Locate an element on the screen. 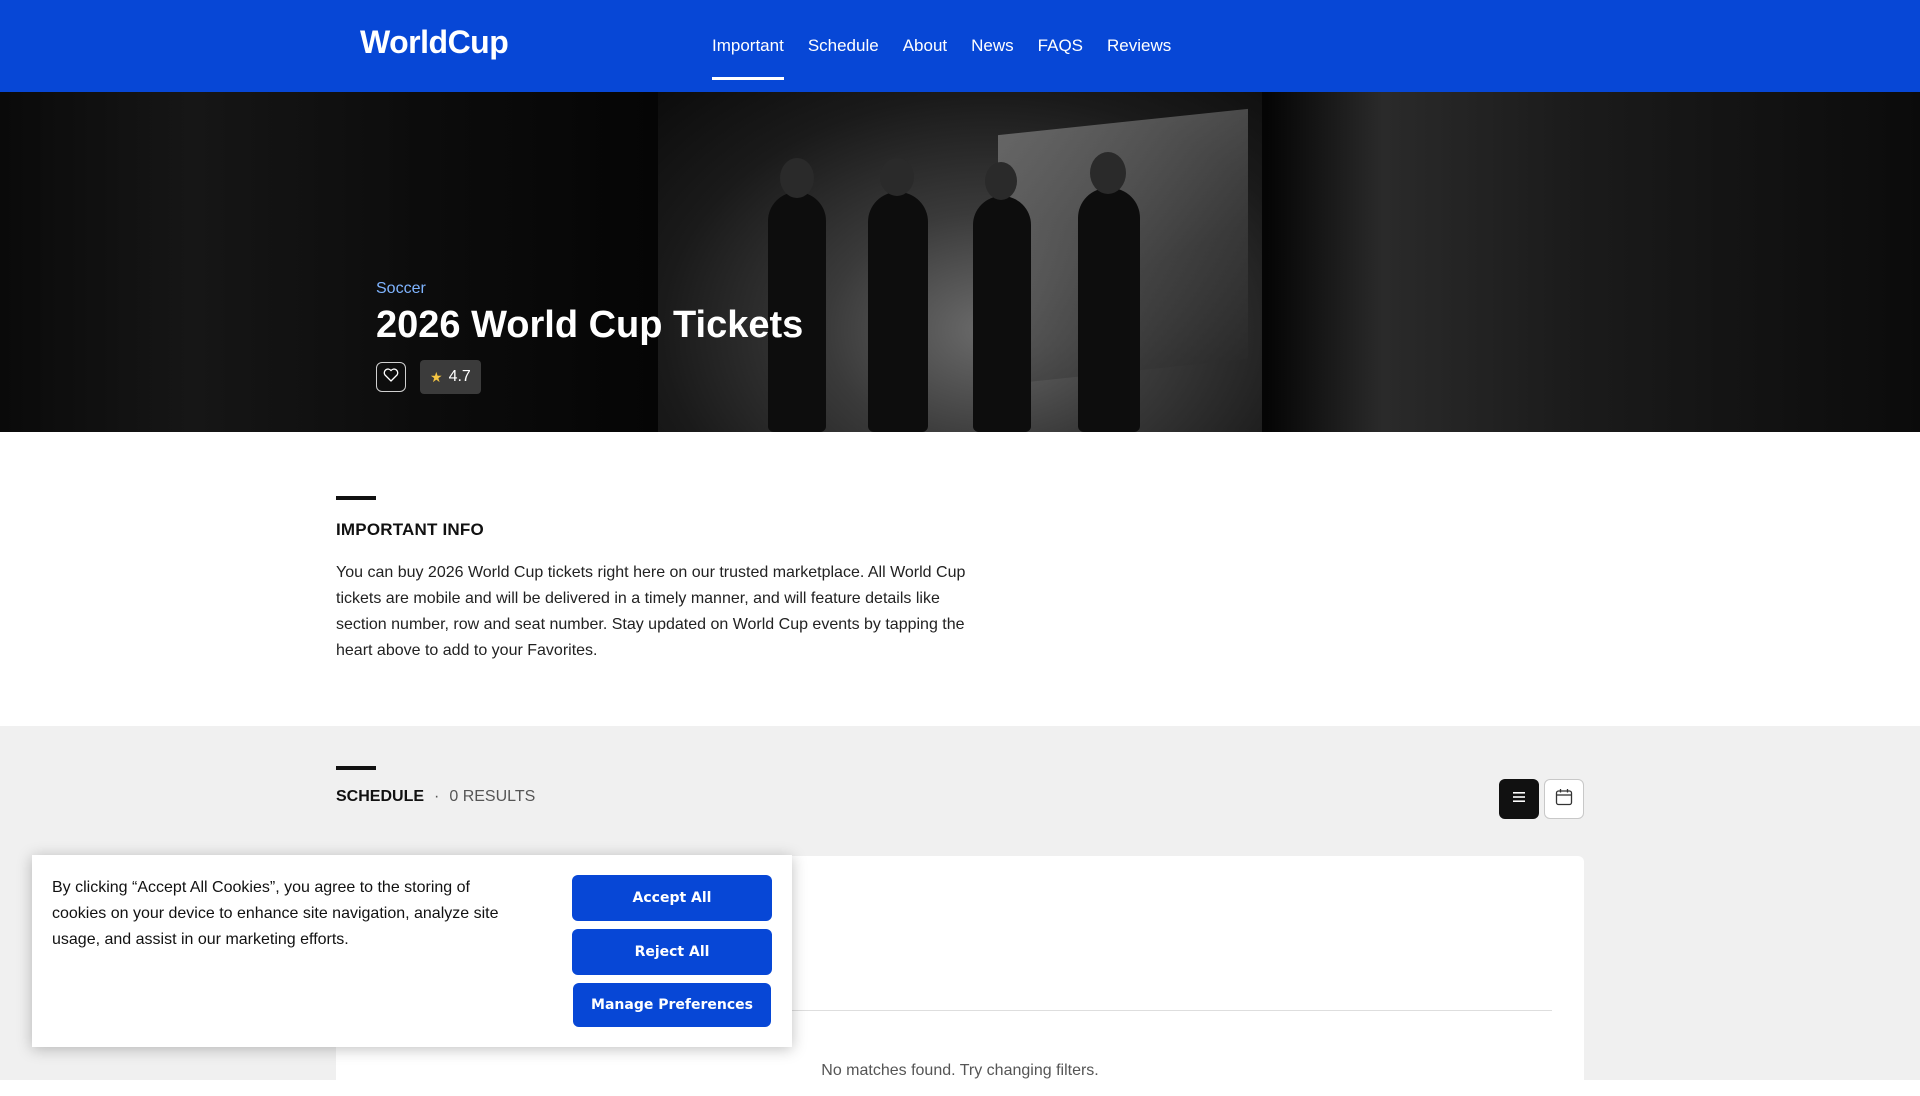 The height and width of the screenshot is (1096, 1920). schedule-heading: SCHEDULE is located at coordinates (380, 796).